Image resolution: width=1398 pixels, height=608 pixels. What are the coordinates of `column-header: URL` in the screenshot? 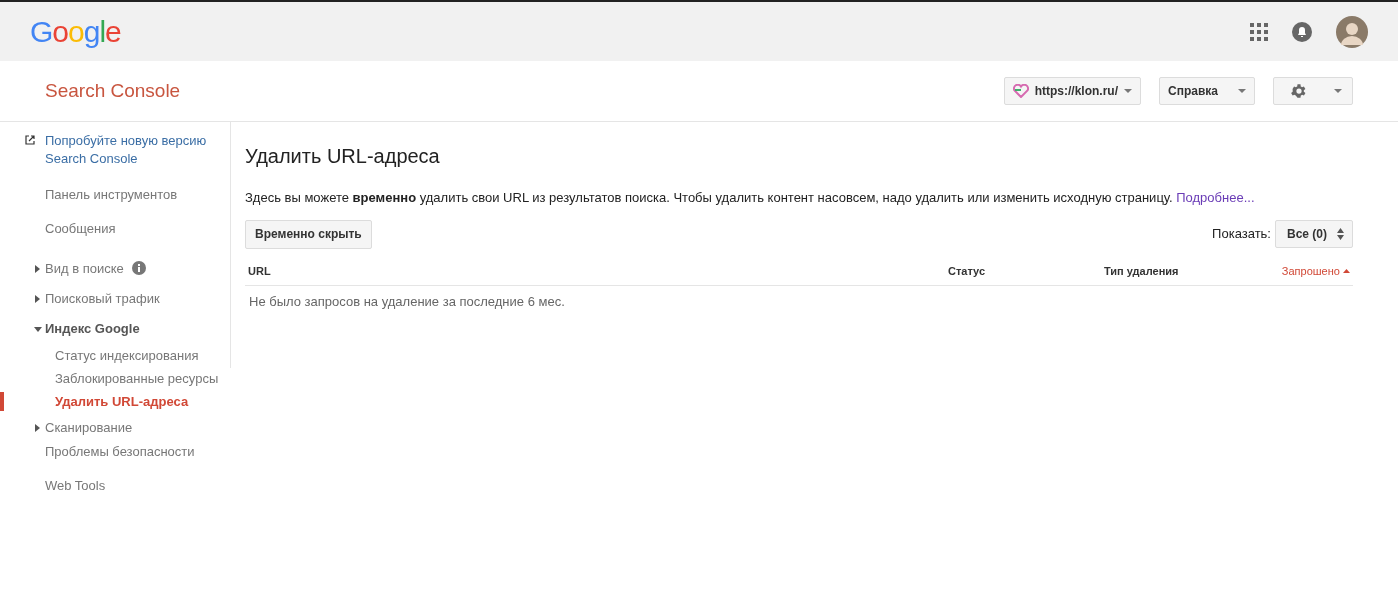 It's located at (595, 270).